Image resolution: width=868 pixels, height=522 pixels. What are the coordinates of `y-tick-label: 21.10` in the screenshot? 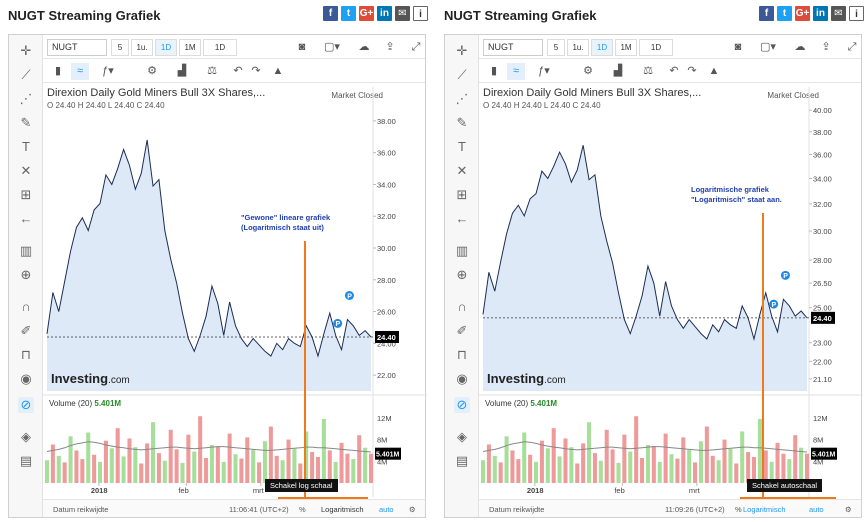 It's located at (822, 379).